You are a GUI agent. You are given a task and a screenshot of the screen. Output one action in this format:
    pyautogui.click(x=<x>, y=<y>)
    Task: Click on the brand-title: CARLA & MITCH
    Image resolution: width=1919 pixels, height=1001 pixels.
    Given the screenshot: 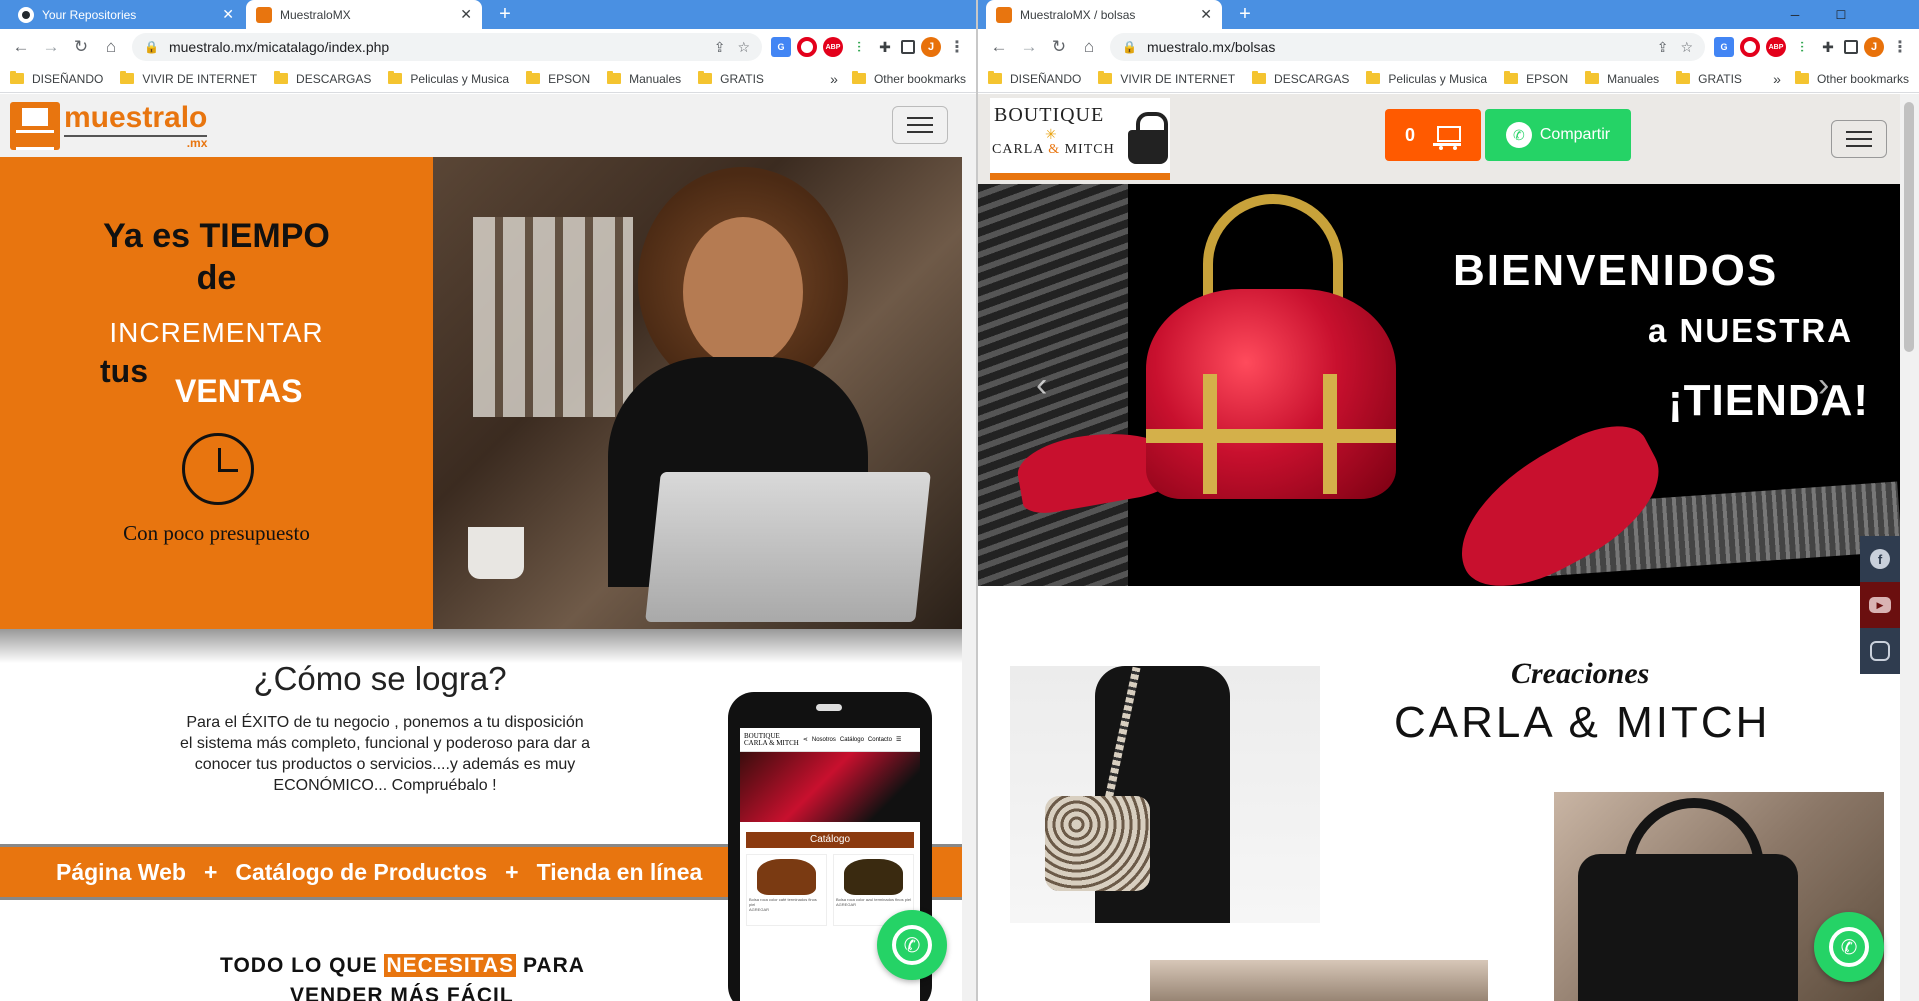 What is the action you would take?
    pyautogui.click(x=1582, y=722)
    